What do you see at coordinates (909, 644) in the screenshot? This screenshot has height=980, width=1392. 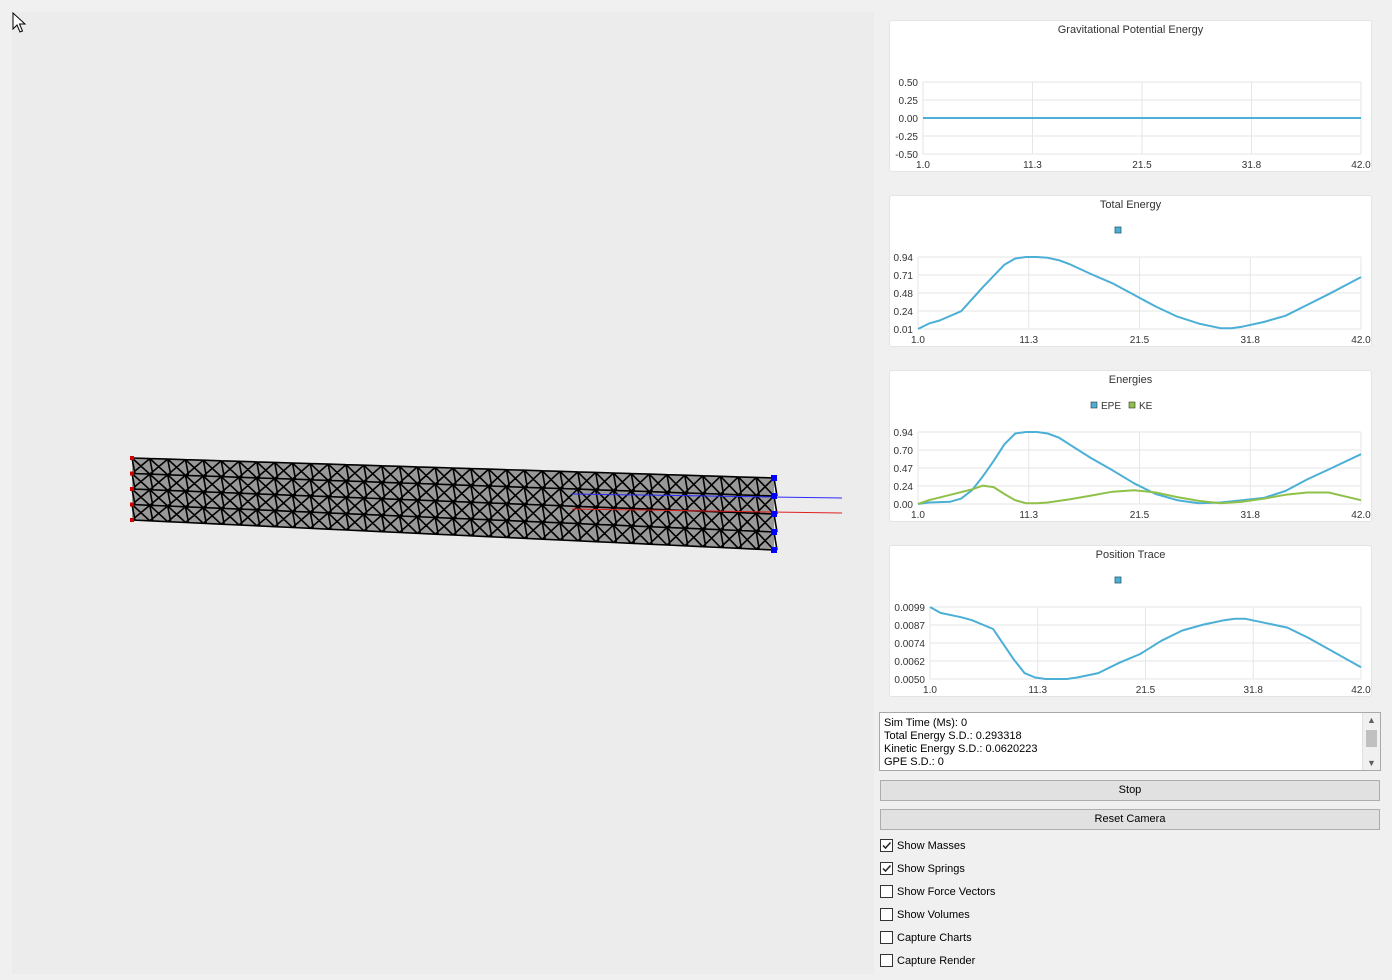 I see `y-tick-label: 0.0074` at bounding box center [909, 644].